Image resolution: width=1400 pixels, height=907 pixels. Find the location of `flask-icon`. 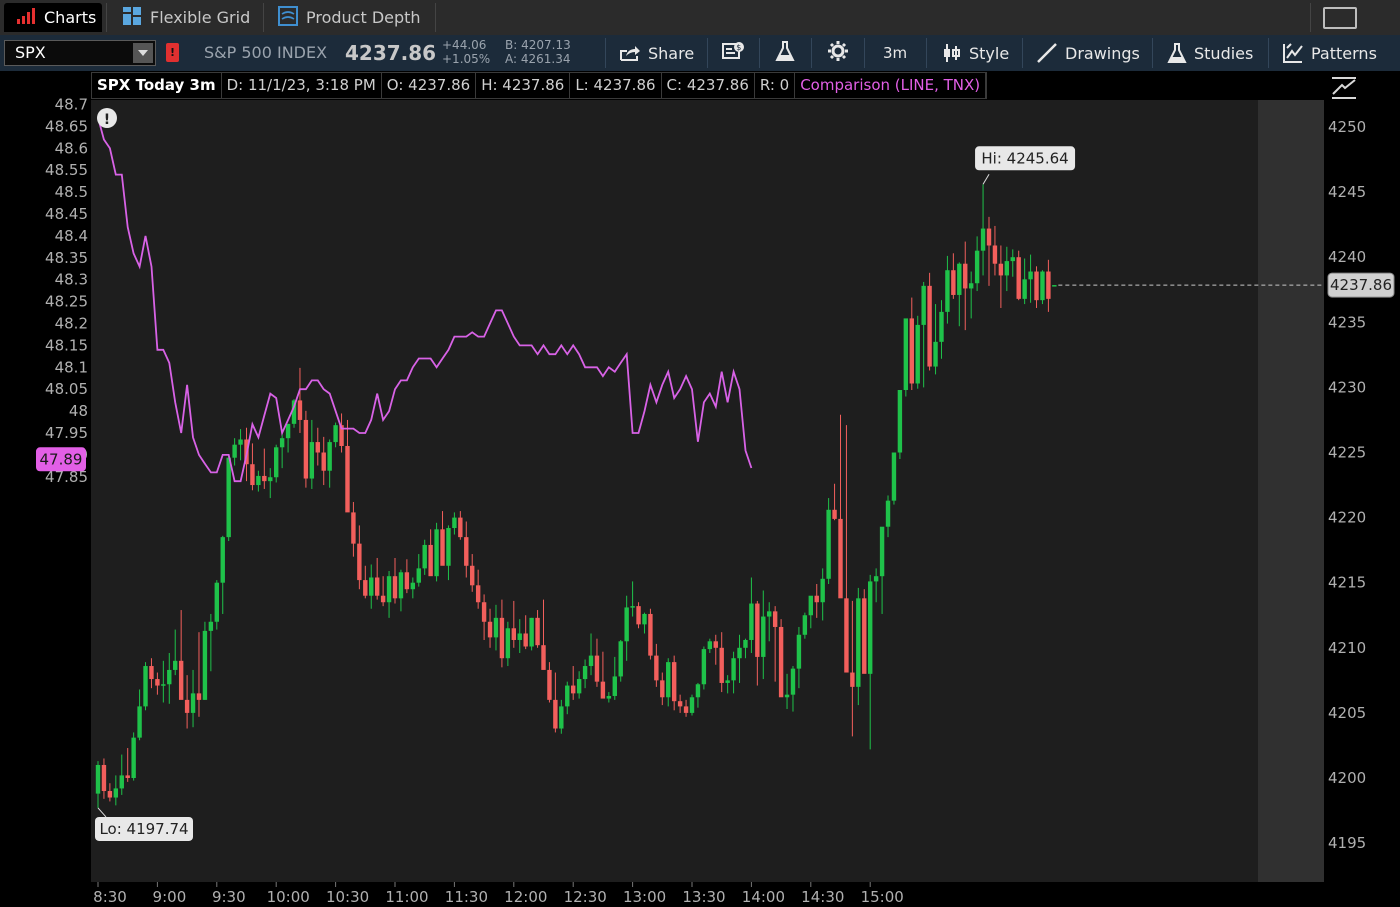

flask-icon is located at coordinates (1177, 53).